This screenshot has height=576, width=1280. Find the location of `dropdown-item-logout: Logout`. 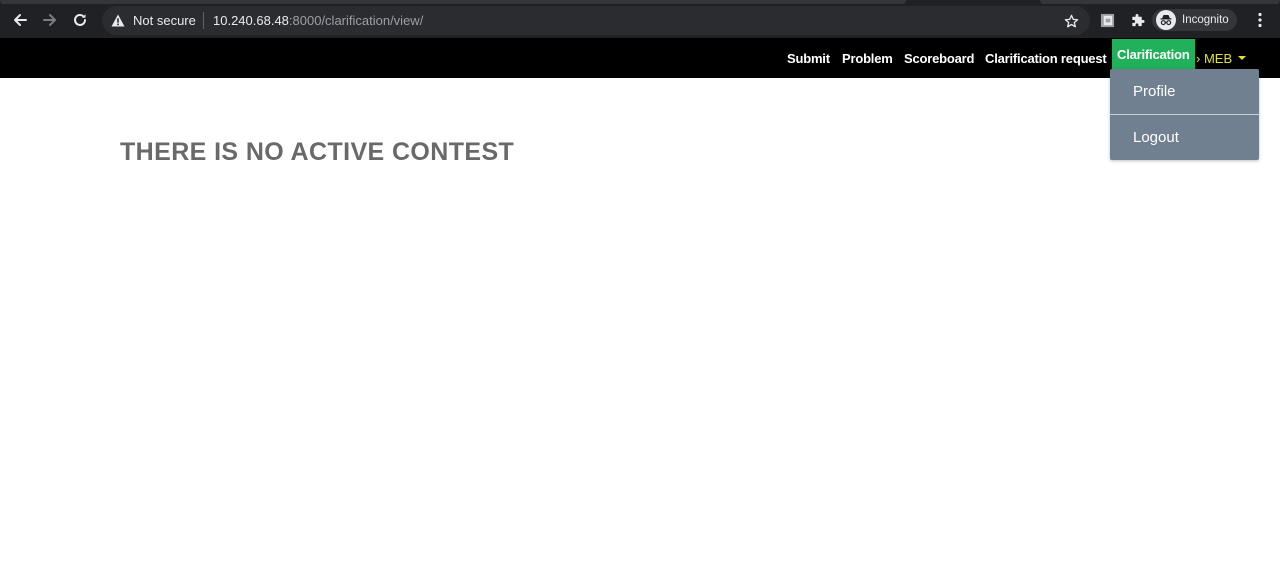

dropdown-item-logout: Logout is located at coordinates (1184, 137).